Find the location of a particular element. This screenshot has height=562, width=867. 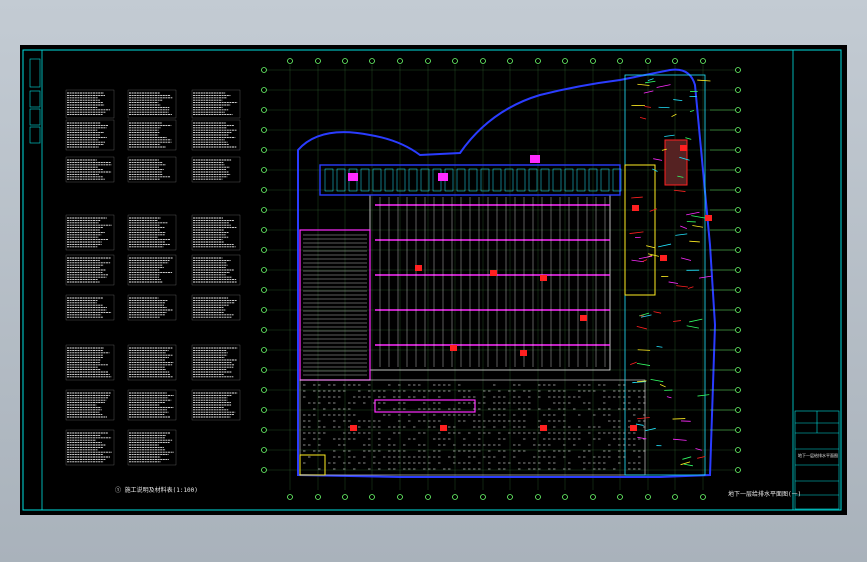

top-band is located at coordinates (470, 180).